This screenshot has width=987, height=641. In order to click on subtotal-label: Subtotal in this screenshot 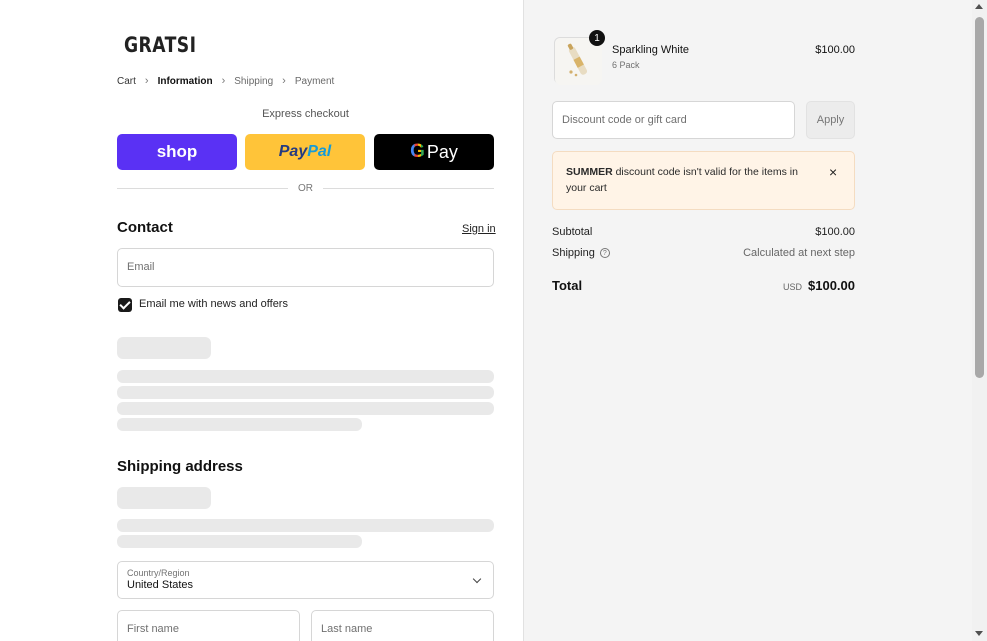, I will do `click(572, 232)`.